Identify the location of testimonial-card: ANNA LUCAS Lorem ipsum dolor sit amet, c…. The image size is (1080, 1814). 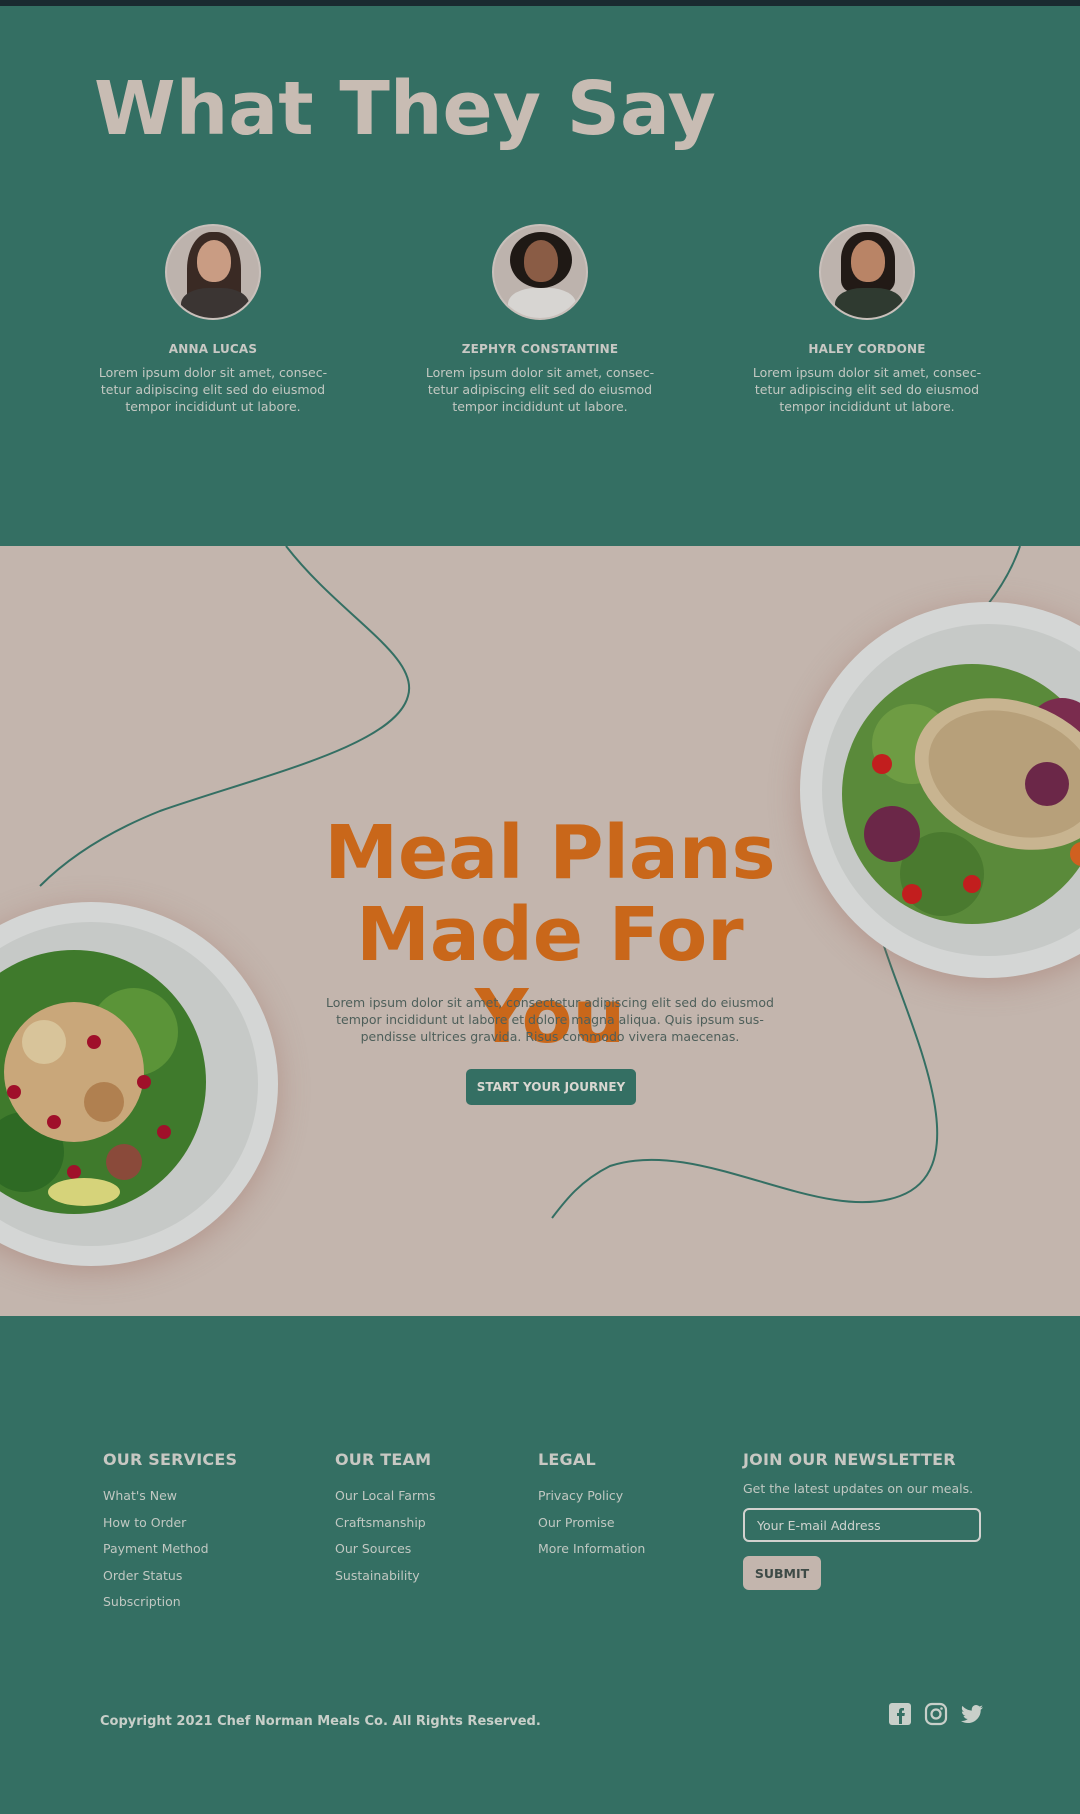
(213, 319).